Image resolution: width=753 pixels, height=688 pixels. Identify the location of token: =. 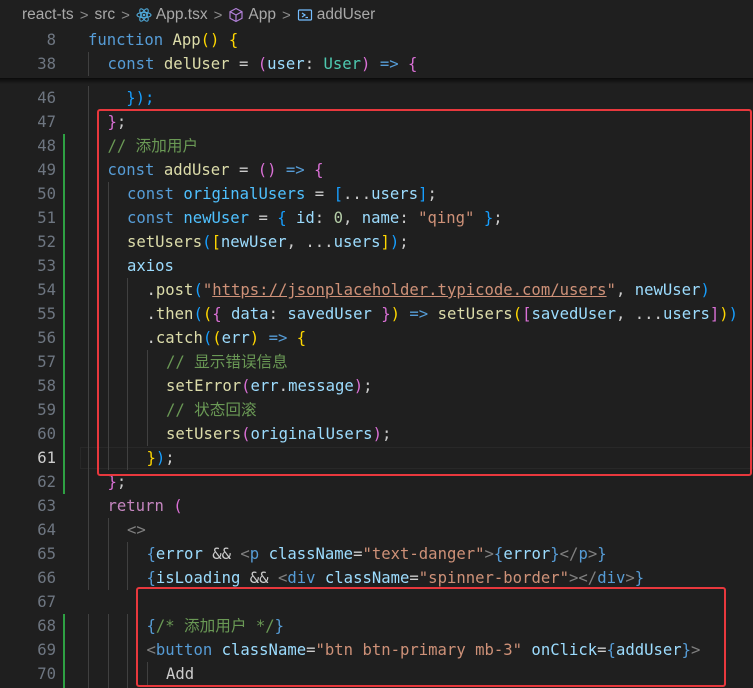
(414, 578).